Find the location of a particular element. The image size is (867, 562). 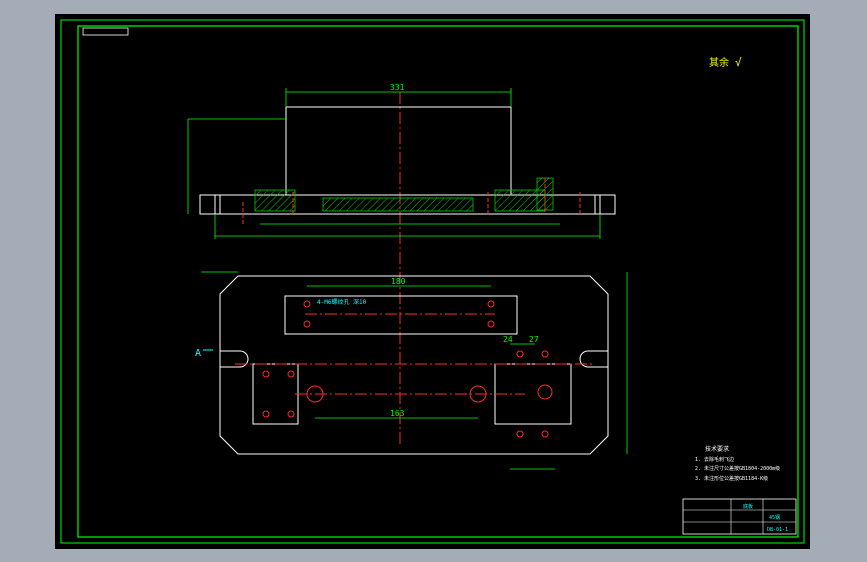

tech-req-item-1: 1. 去除毛刺飞边 is located at coordinates (714, 459).